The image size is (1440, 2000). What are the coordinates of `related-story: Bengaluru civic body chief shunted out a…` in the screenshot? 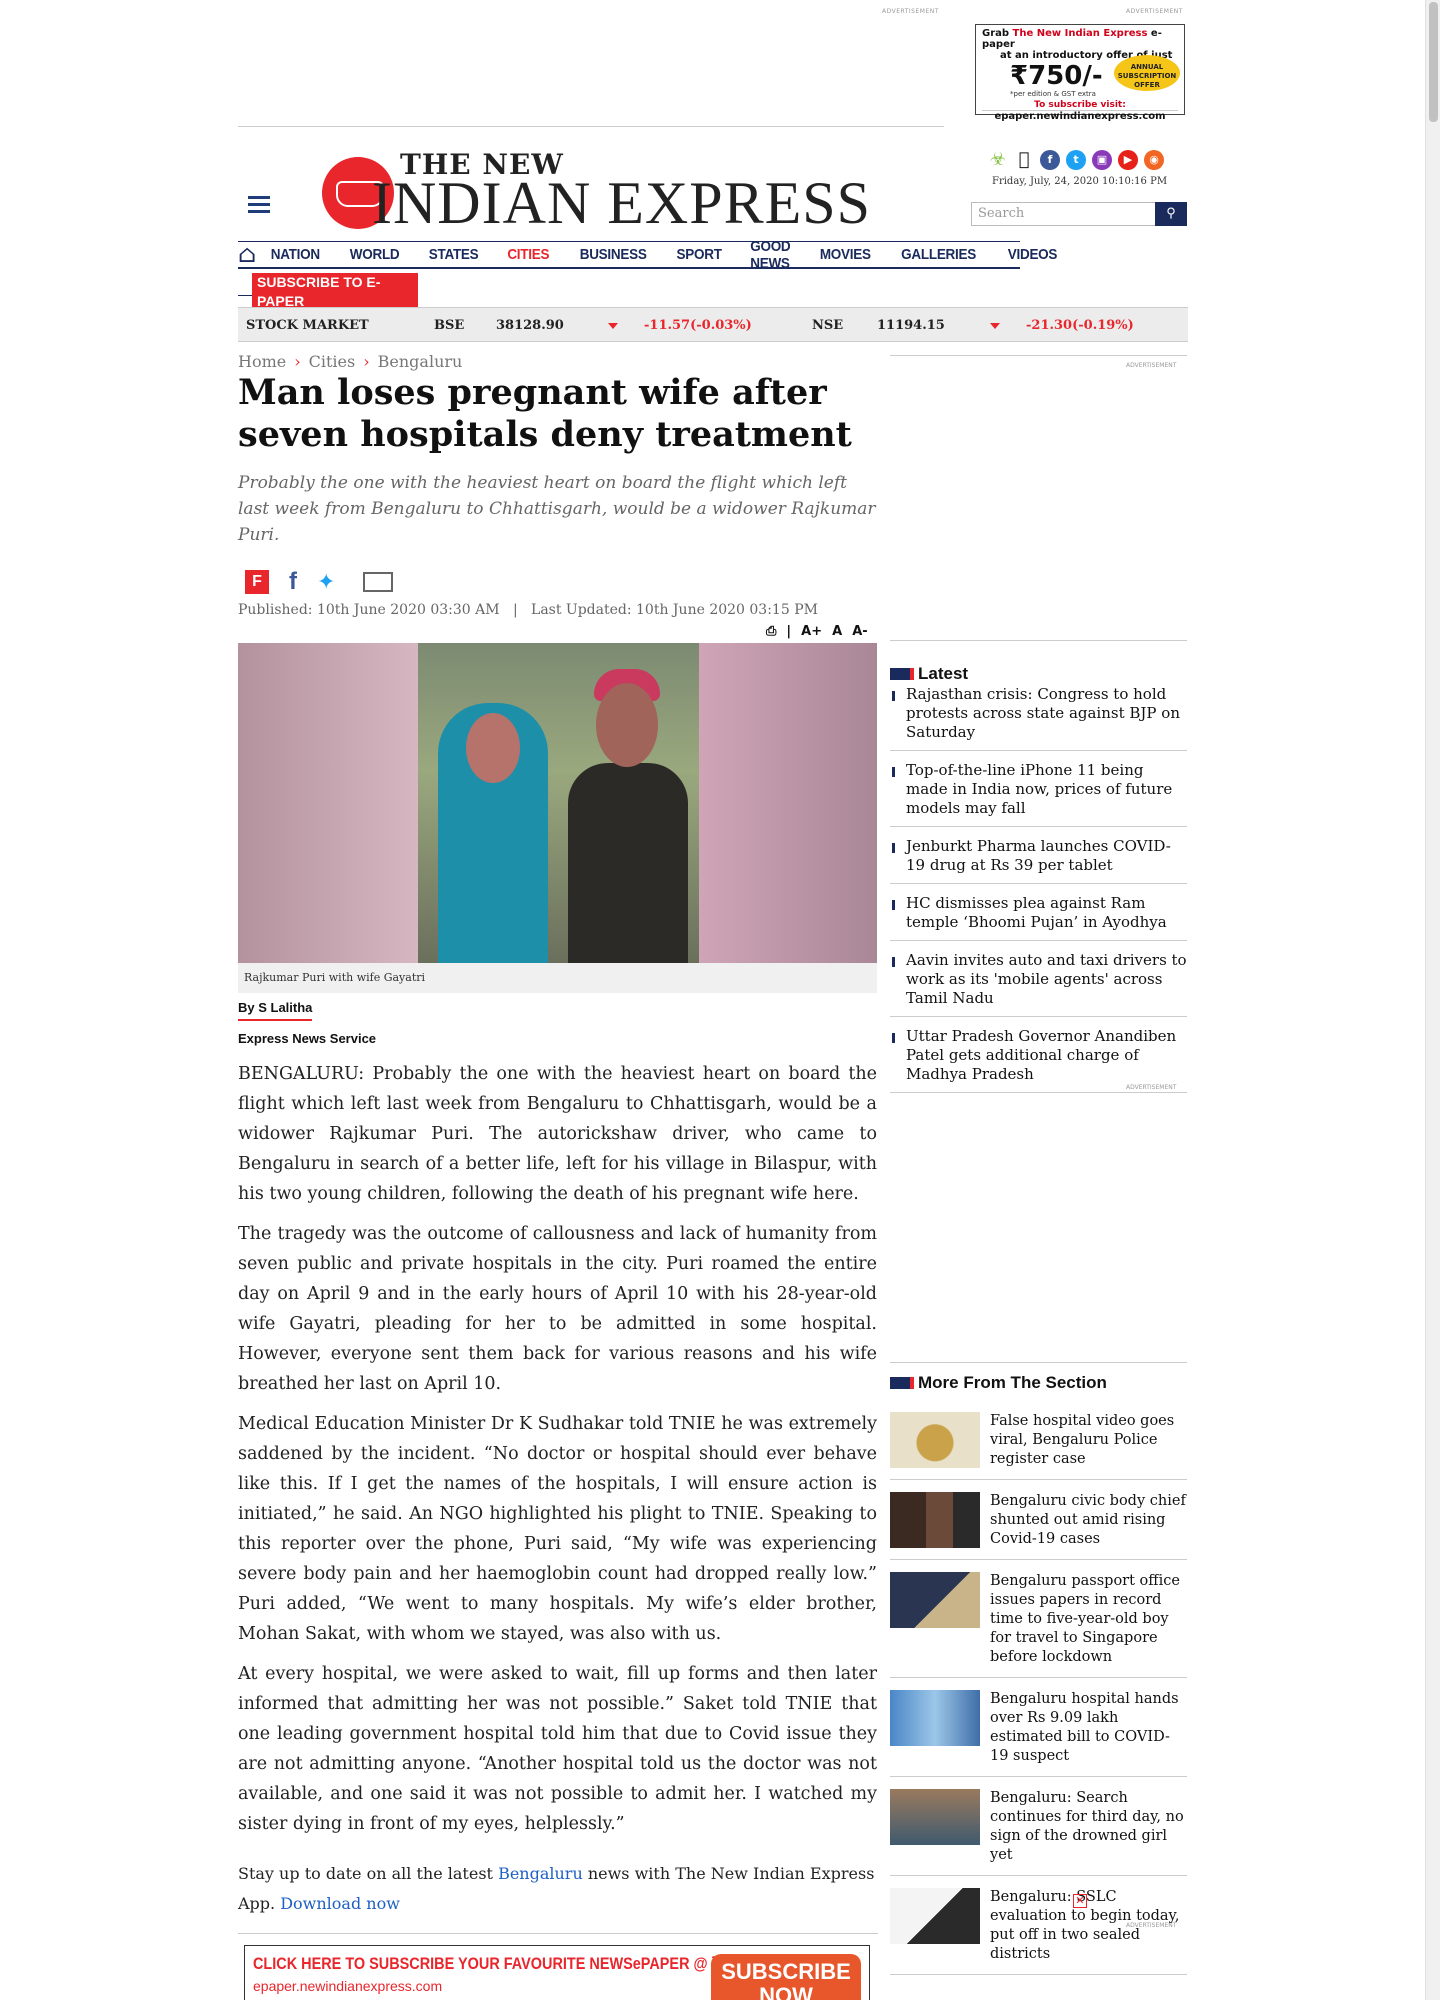 It's located at (1038, 1524).